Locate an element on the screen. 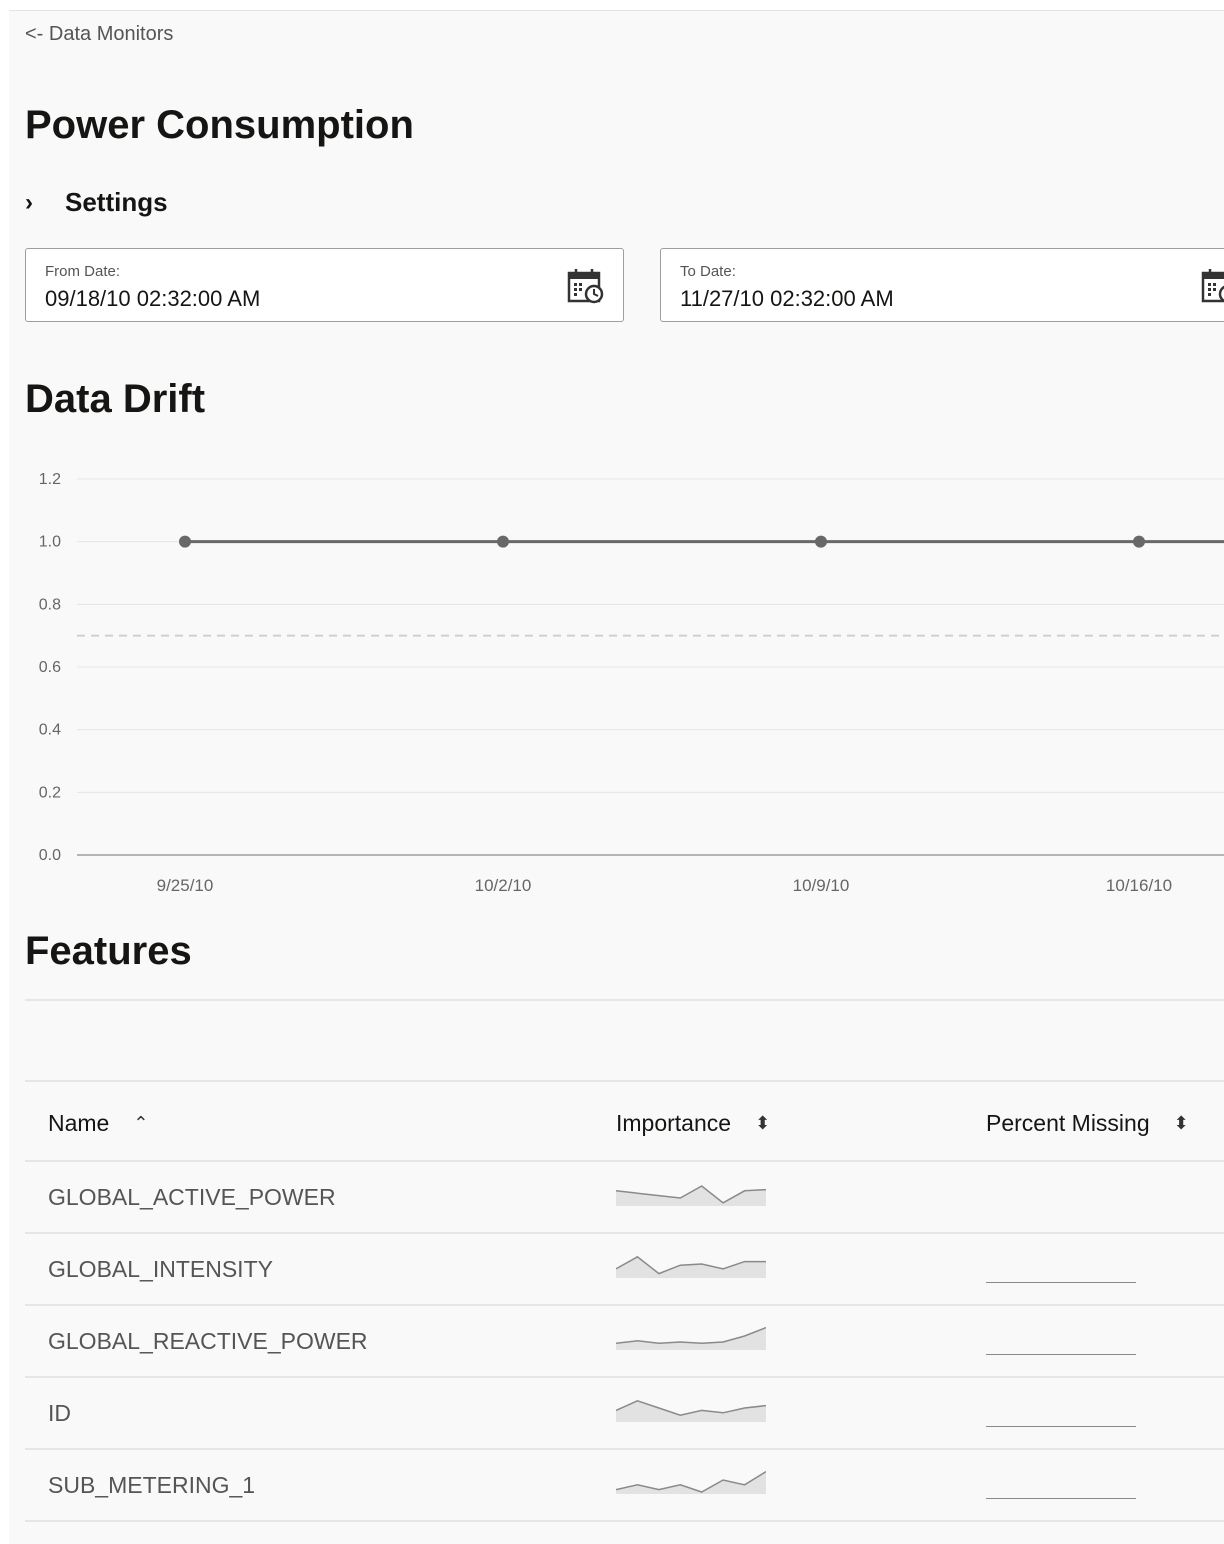 Image resolution: width=1224 pixels, height=1544 pixels. to-date-value: 11/27/10 02:32:00 AM is located at coordinates (787, 299).